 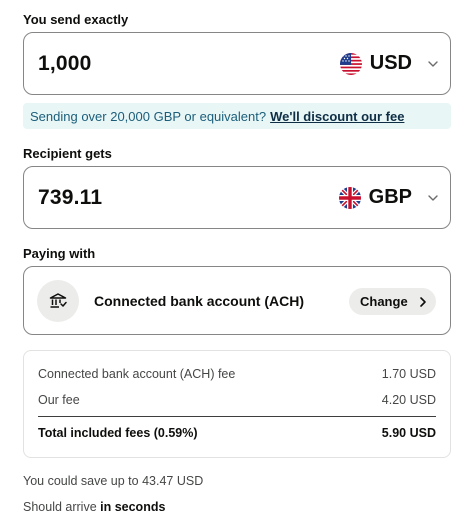 What do you see at coordinates (59, 253) in the screenshot?
I see `paying-with-label: Paying with` at bounding box center [59, 253].